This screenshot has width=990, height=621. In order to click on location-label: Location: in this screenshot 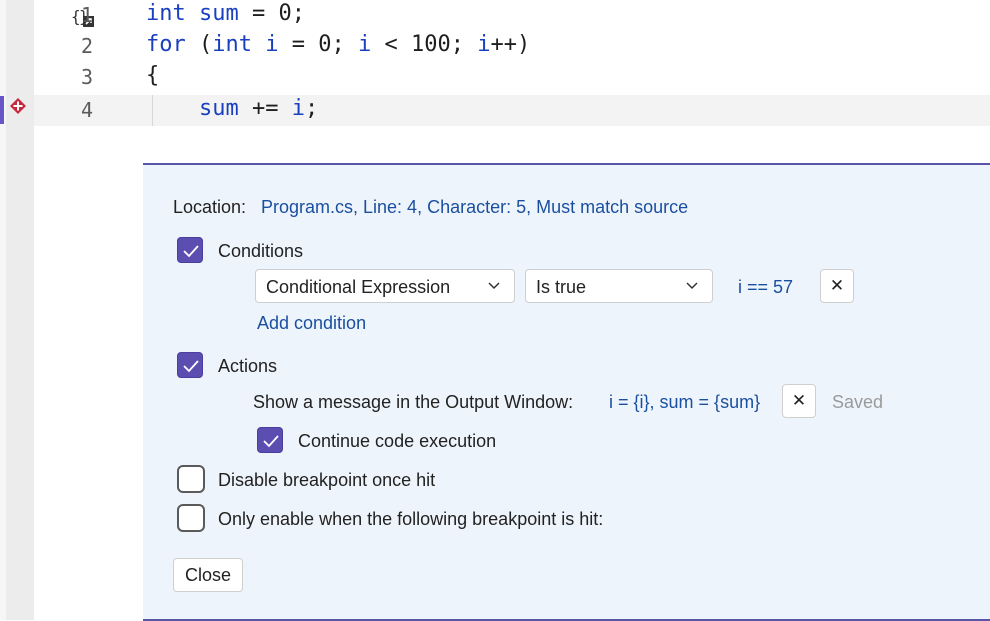, I will do `click(210, 207)`.